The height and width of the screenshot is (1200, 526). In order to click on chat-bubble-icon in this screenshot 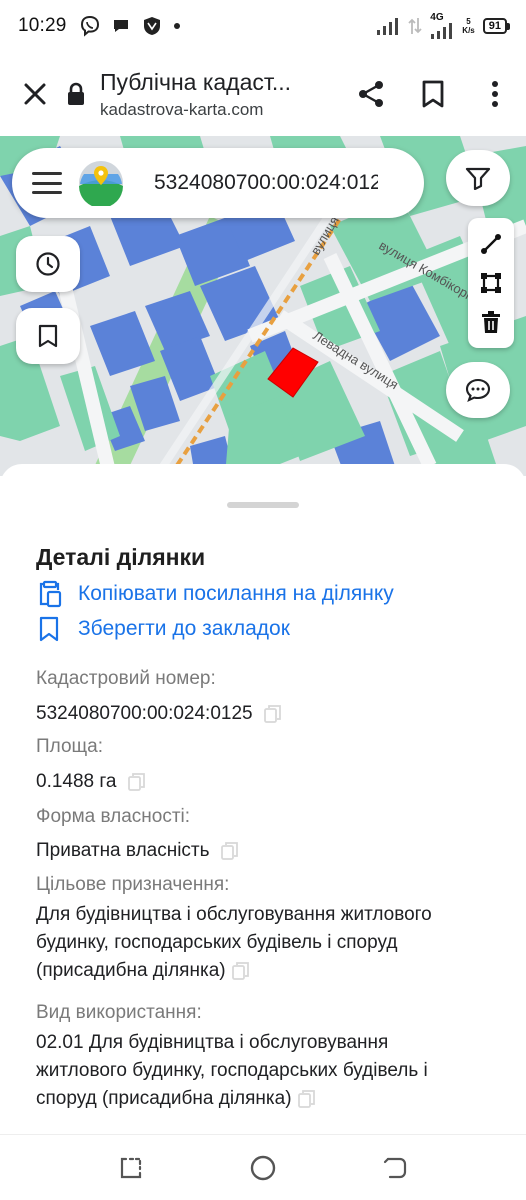, I will do `click(478, 390)`.